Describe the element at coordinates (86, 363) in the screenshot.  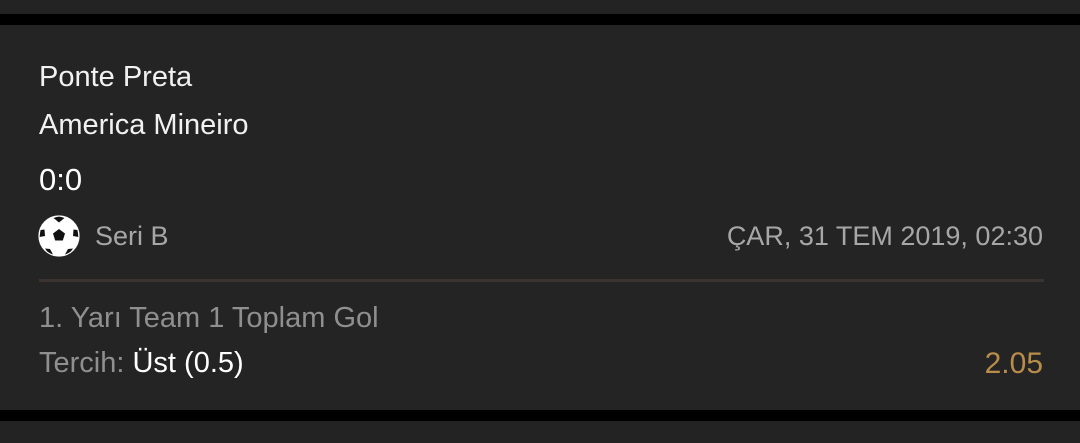
I see `pick-label: Tercih:` at that location.